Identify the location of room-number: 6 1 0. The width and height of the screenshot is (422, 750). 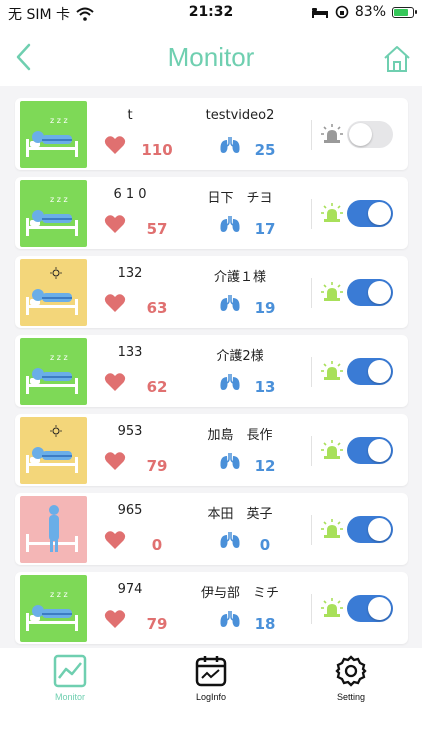
(130, 194).